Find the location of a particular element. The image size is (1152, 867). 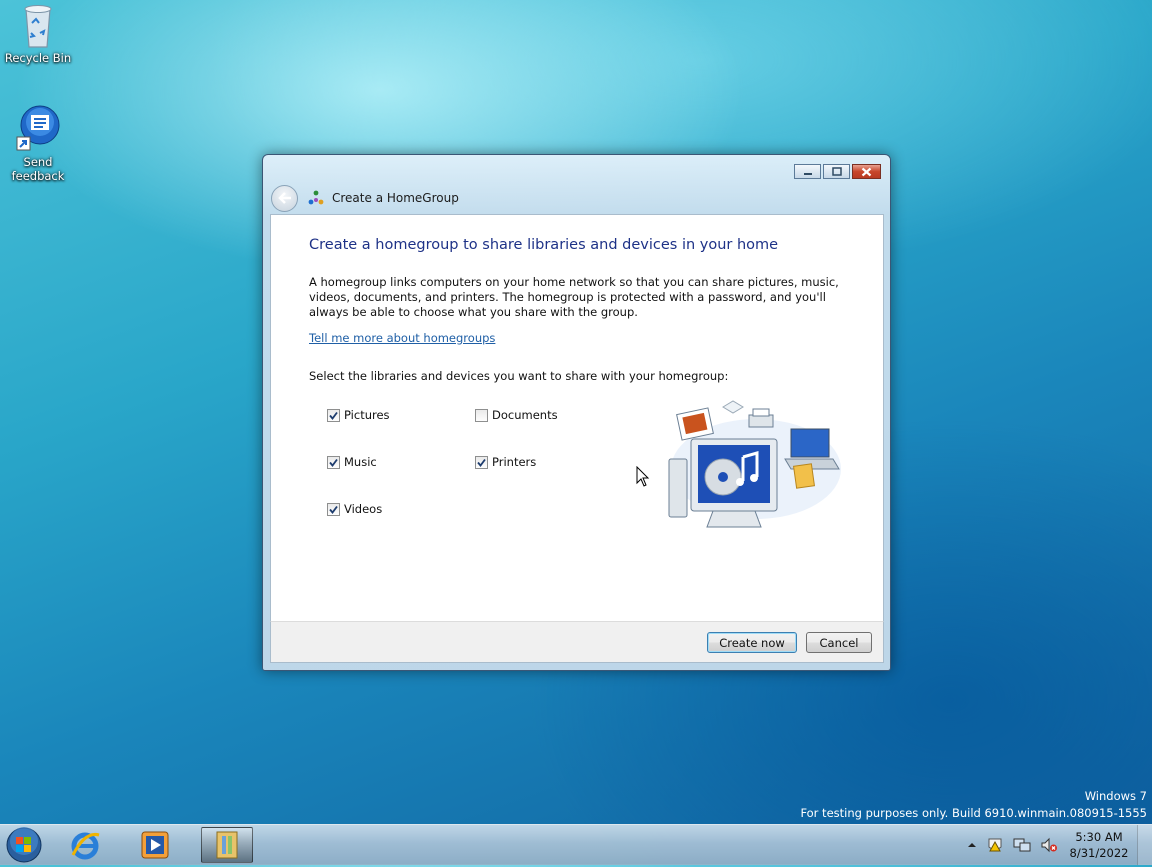

close-icon is located at coordinates (866, 171).